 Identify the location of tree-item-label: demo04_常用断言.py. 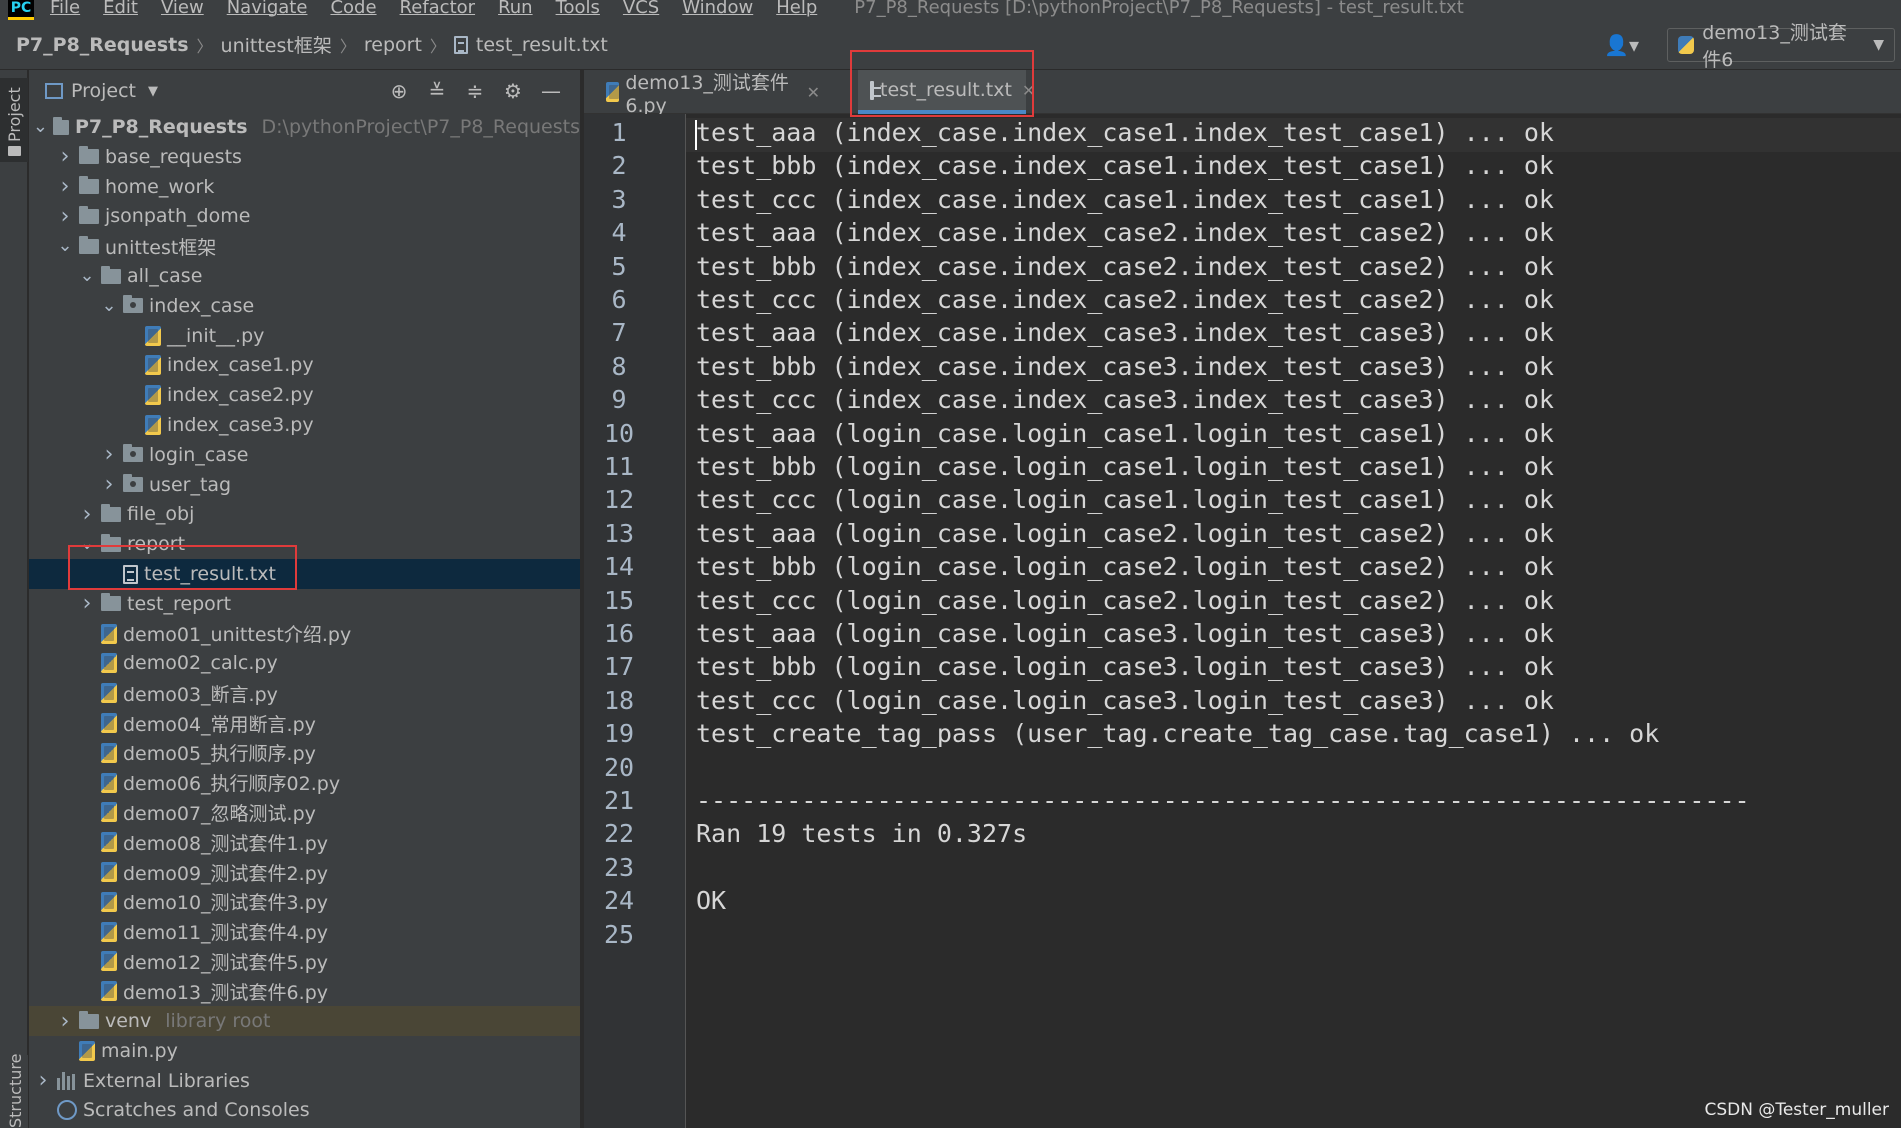
(219, 724).